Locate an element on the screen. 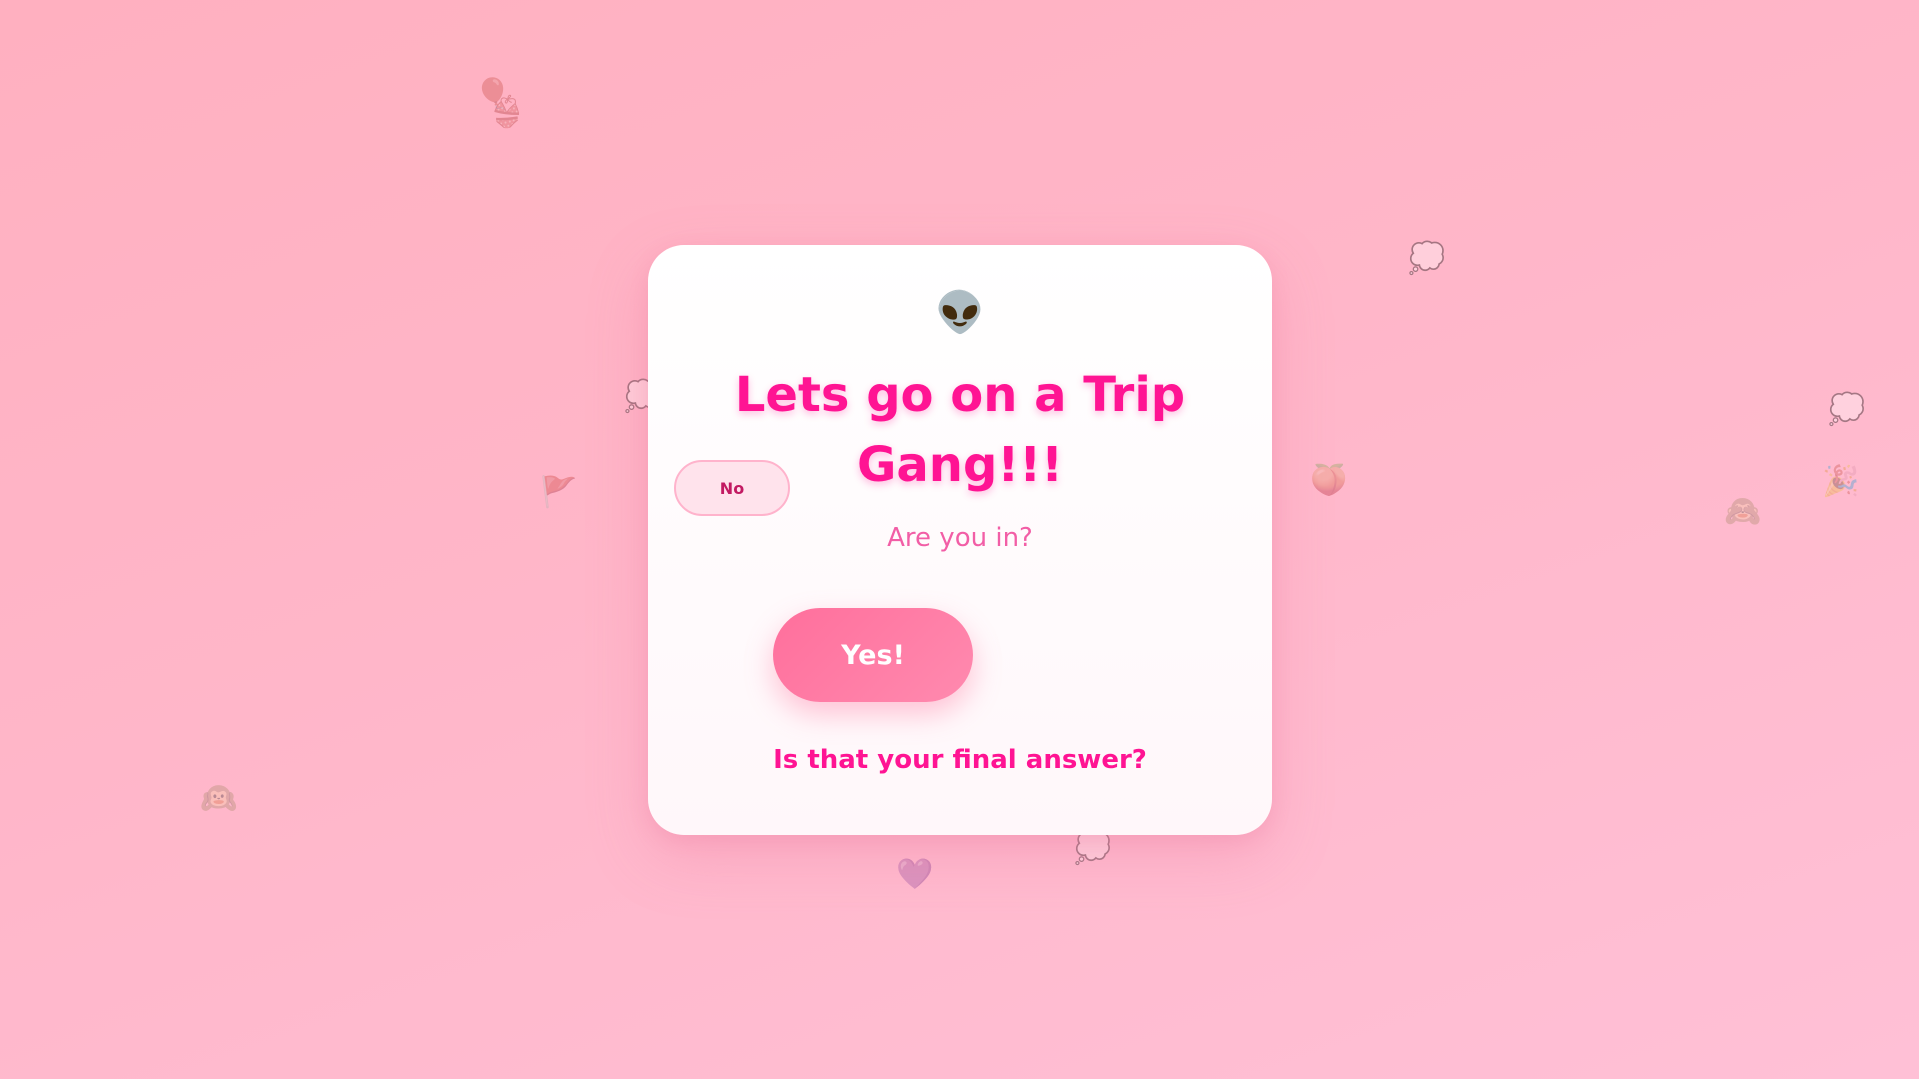 This screenshot has height=1079, width=1919. purple-heart-emoji-icon: 💜 is located at coordinates (915, 874).